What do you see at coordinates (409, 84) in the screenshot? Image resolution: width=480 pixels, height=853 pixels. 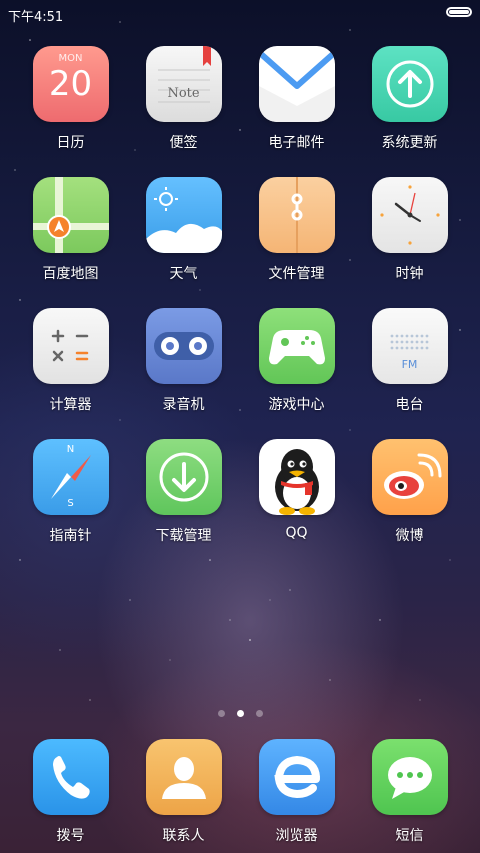 I see `system-update-icon` at bounding box center [409, 84].